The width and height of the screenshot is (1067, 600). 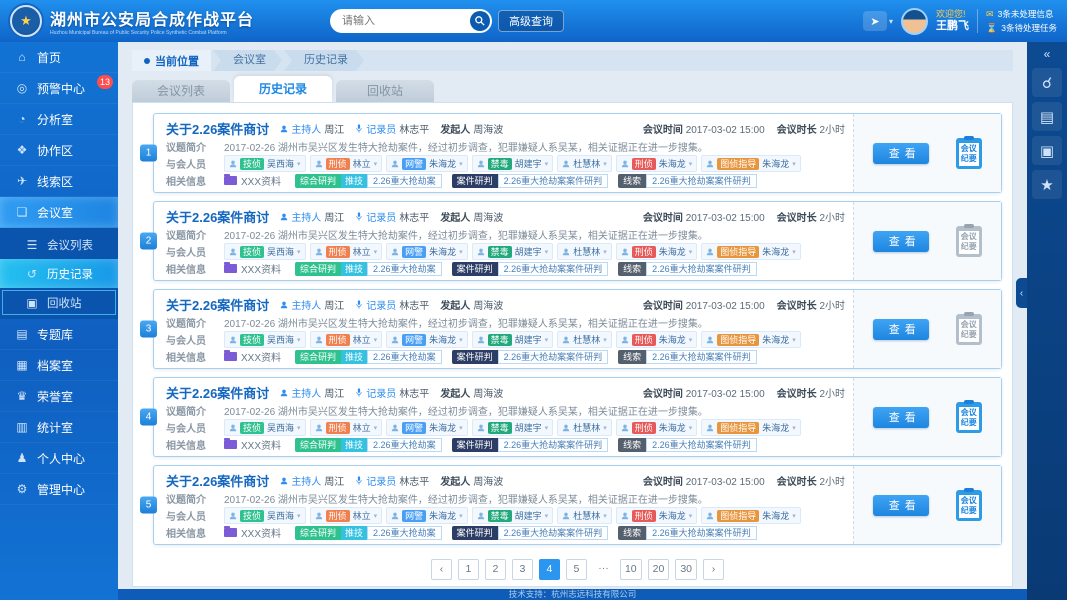 What do you see at coordinates (59, 302) in the screenshot?
I see `sidebar-subitem: ▣ 回收站` at bounding box center [59, 302].